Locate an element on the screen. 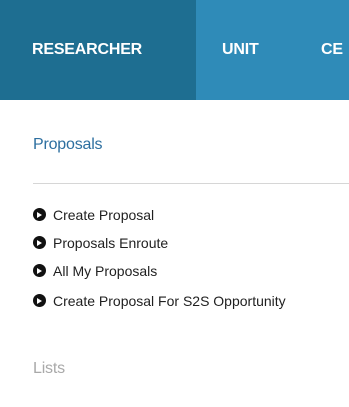 Image resolution: width=349 pixels, height=407 pixels. proposals-section-title: Proposals is located at coordinates (68, 144).